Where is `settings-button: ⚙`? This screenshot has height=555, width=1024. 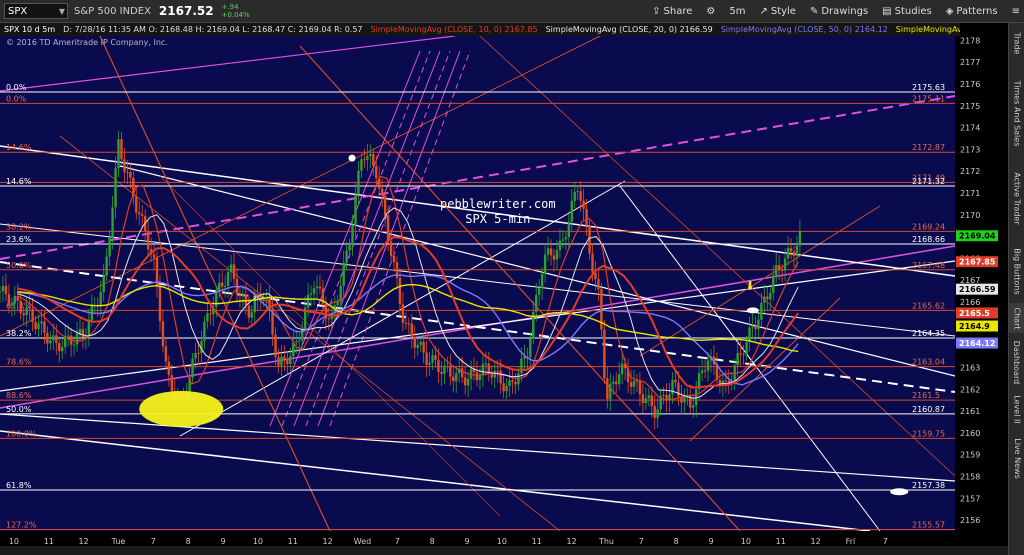 settings-button: ⚙ is located at coordinates (710, 11).